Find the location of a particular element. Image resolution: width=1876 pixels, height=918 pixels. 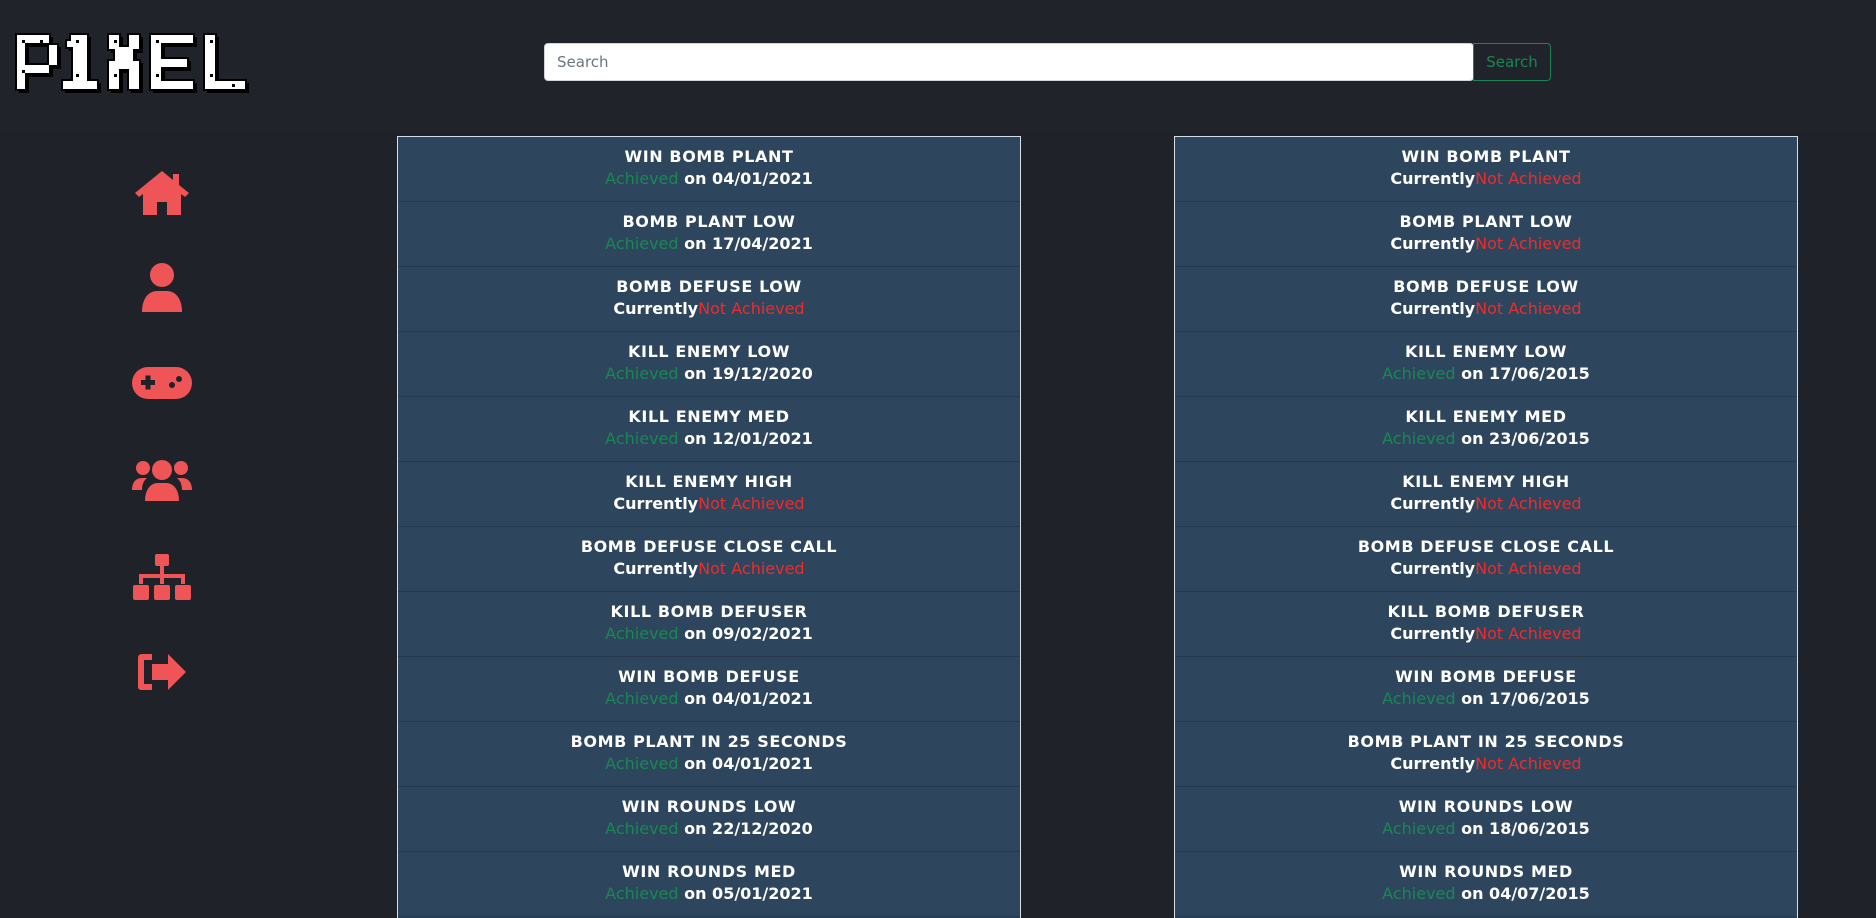

gamepad-icon is located at coordinates (162, 383).